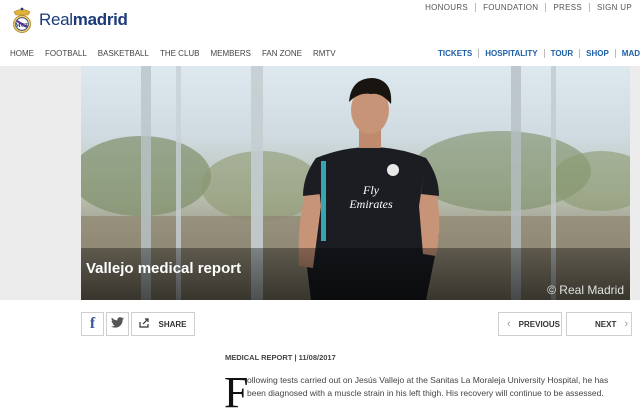 The height and width of the screenshot is (416, 640). I want to click on brand-suffix: madrid, so click(100, 19).